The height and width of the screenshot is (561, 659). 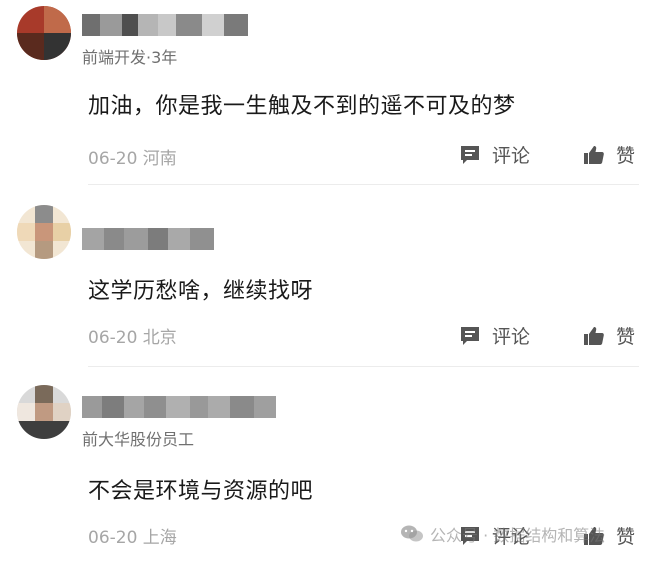 I want to click on author-subtitle: 前大华股份员工, so click(x=138, y=439).